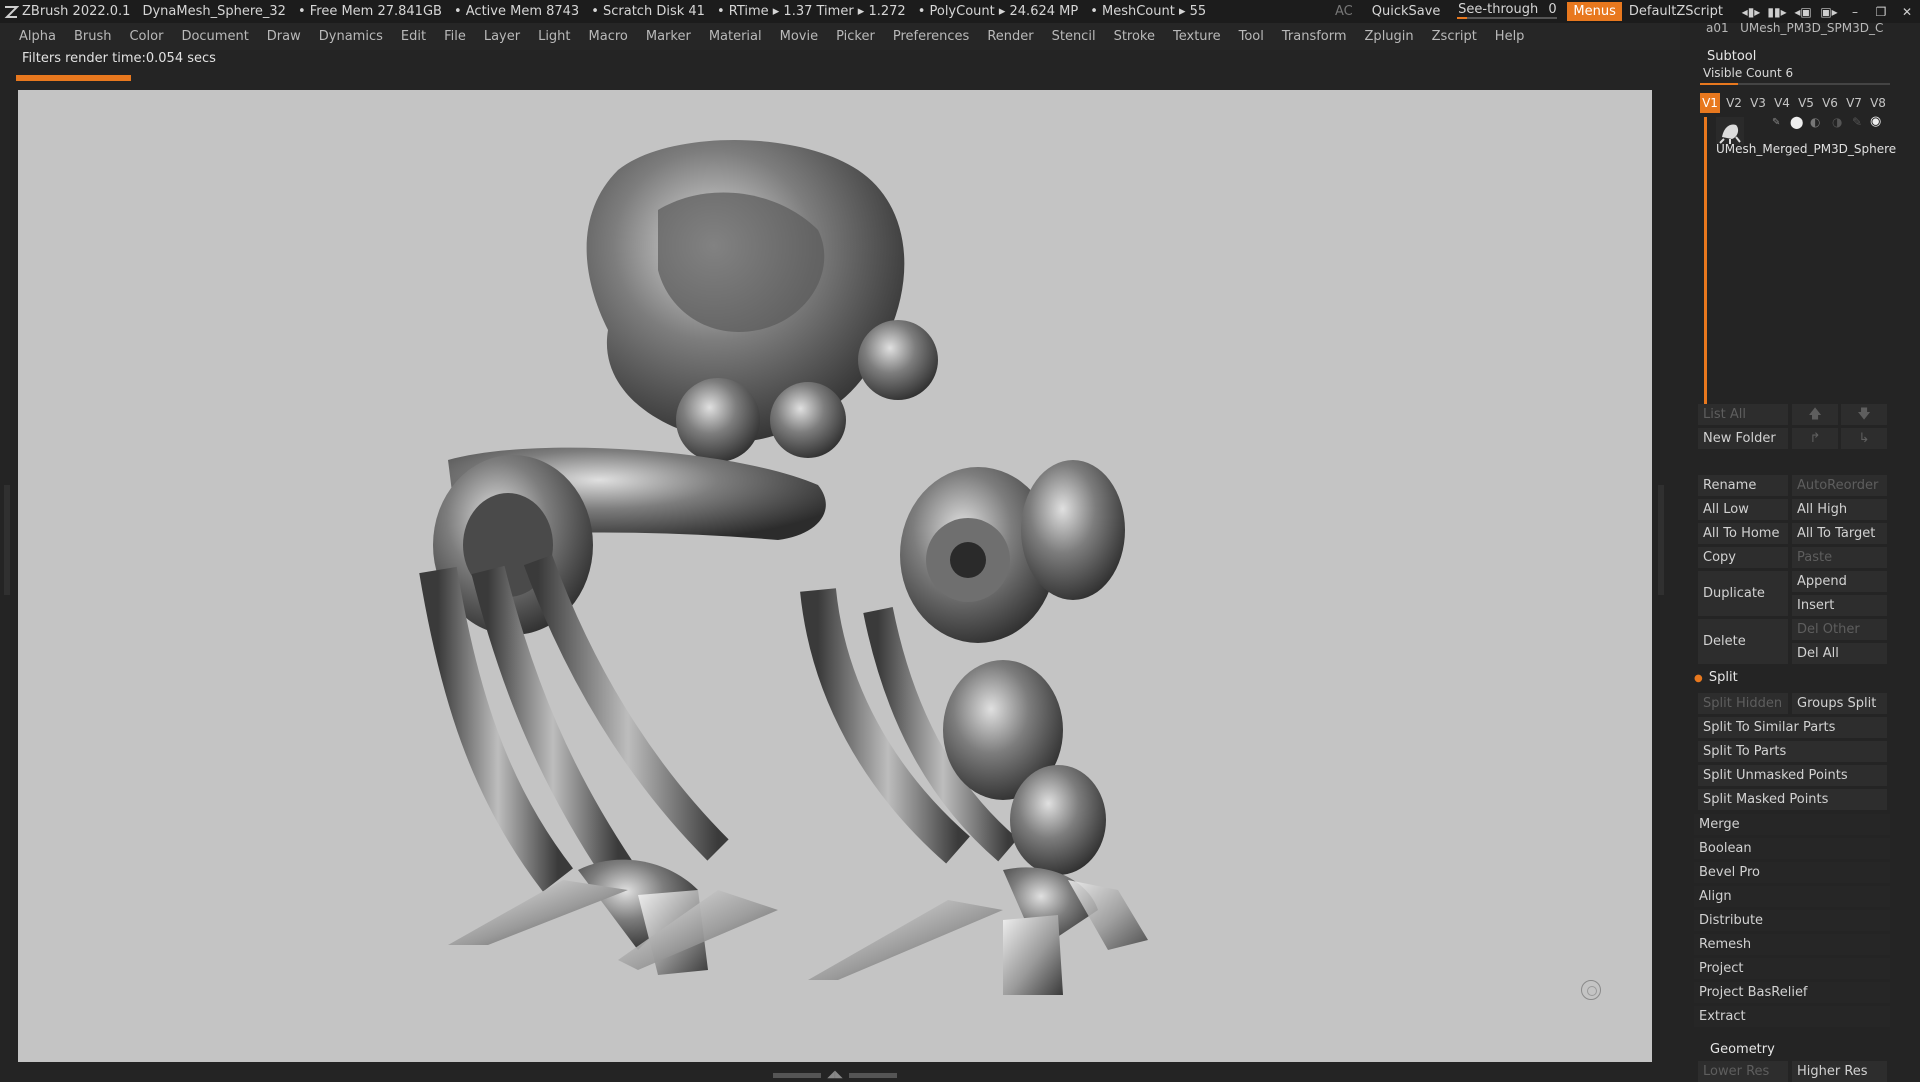 This screenshot has height=1082, width=1920. I want to click on split-section-header: ● Split, so click(1792, 680).